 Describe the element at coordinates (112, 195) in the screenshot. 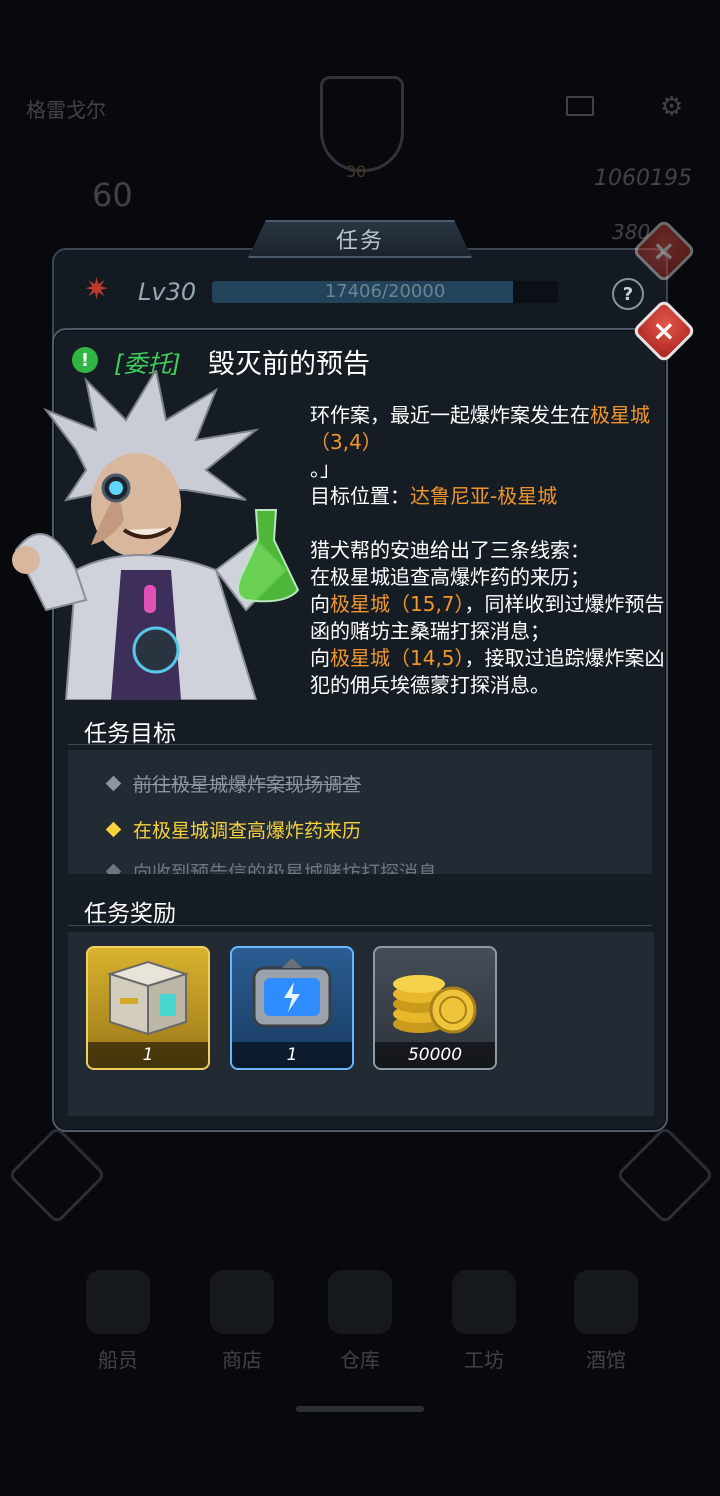

I see `power-value: 60` at that location.